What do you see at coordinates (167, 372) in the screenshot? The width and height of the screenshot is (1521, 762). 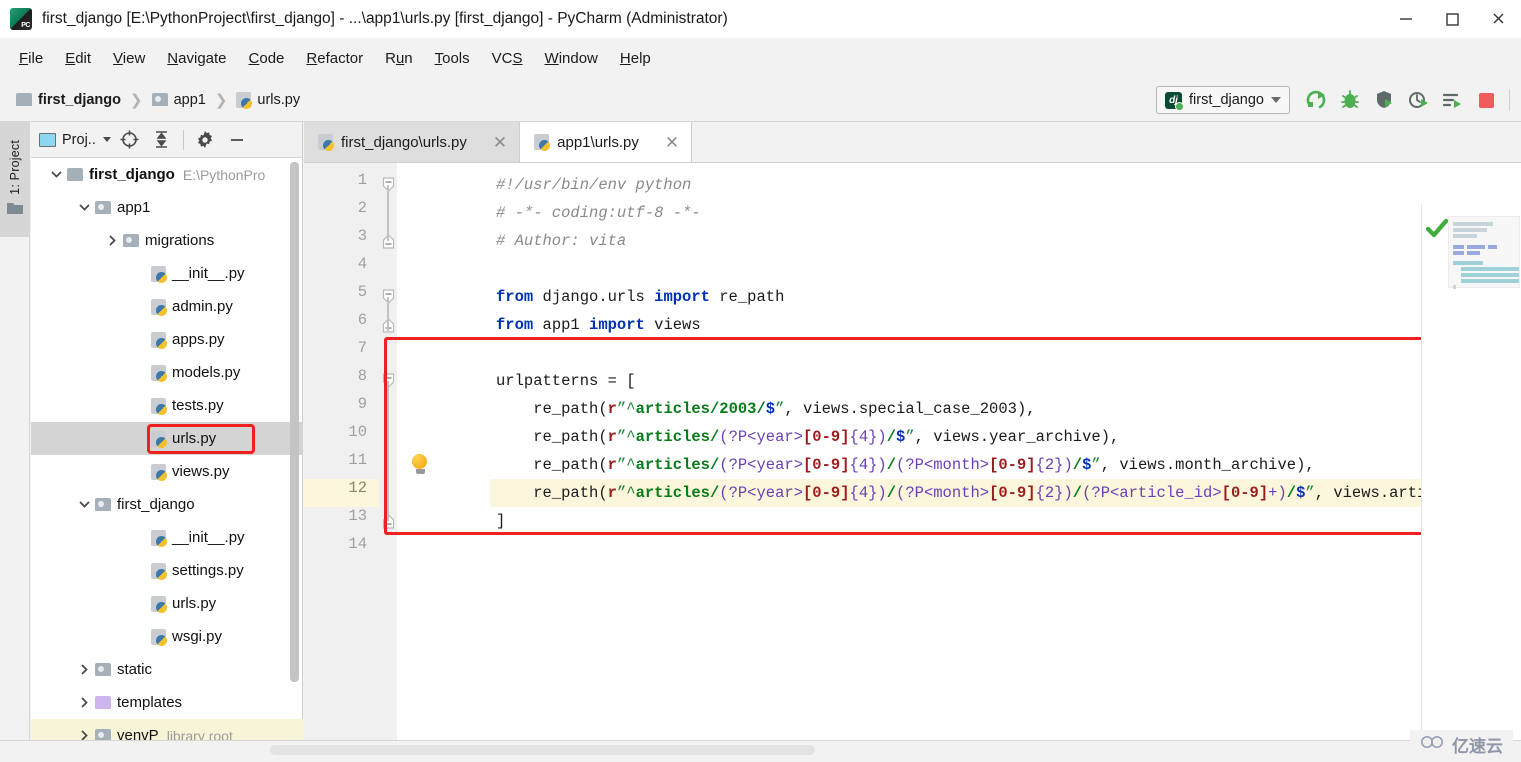 I see `tree-item-models-py: models.py` at bounding box center [167, 372].